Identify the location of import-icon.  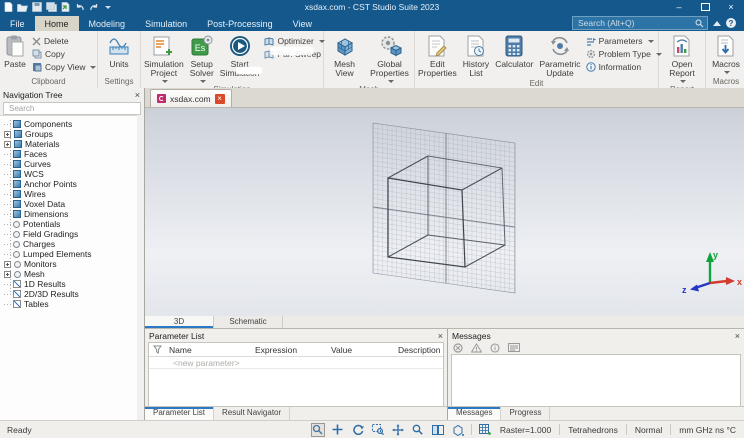
(66, 7).